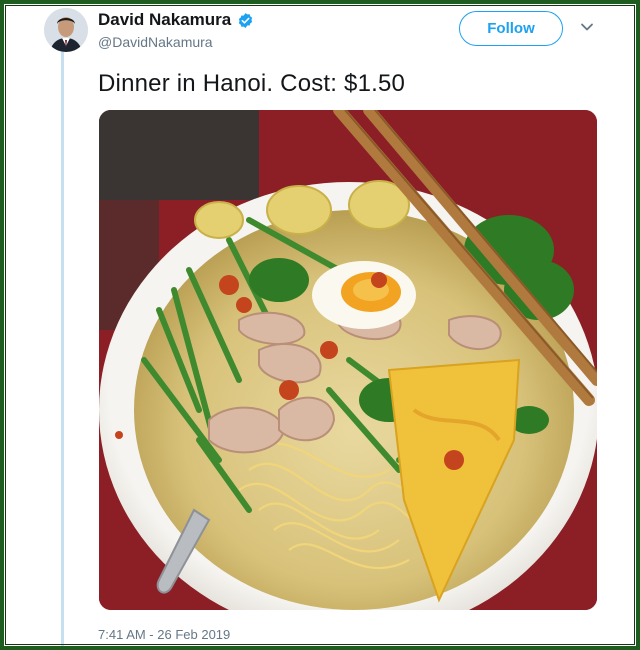 The height and width of the screenshot is (650, 640). I want to click on follow-button: Follow, so click(511, 28).